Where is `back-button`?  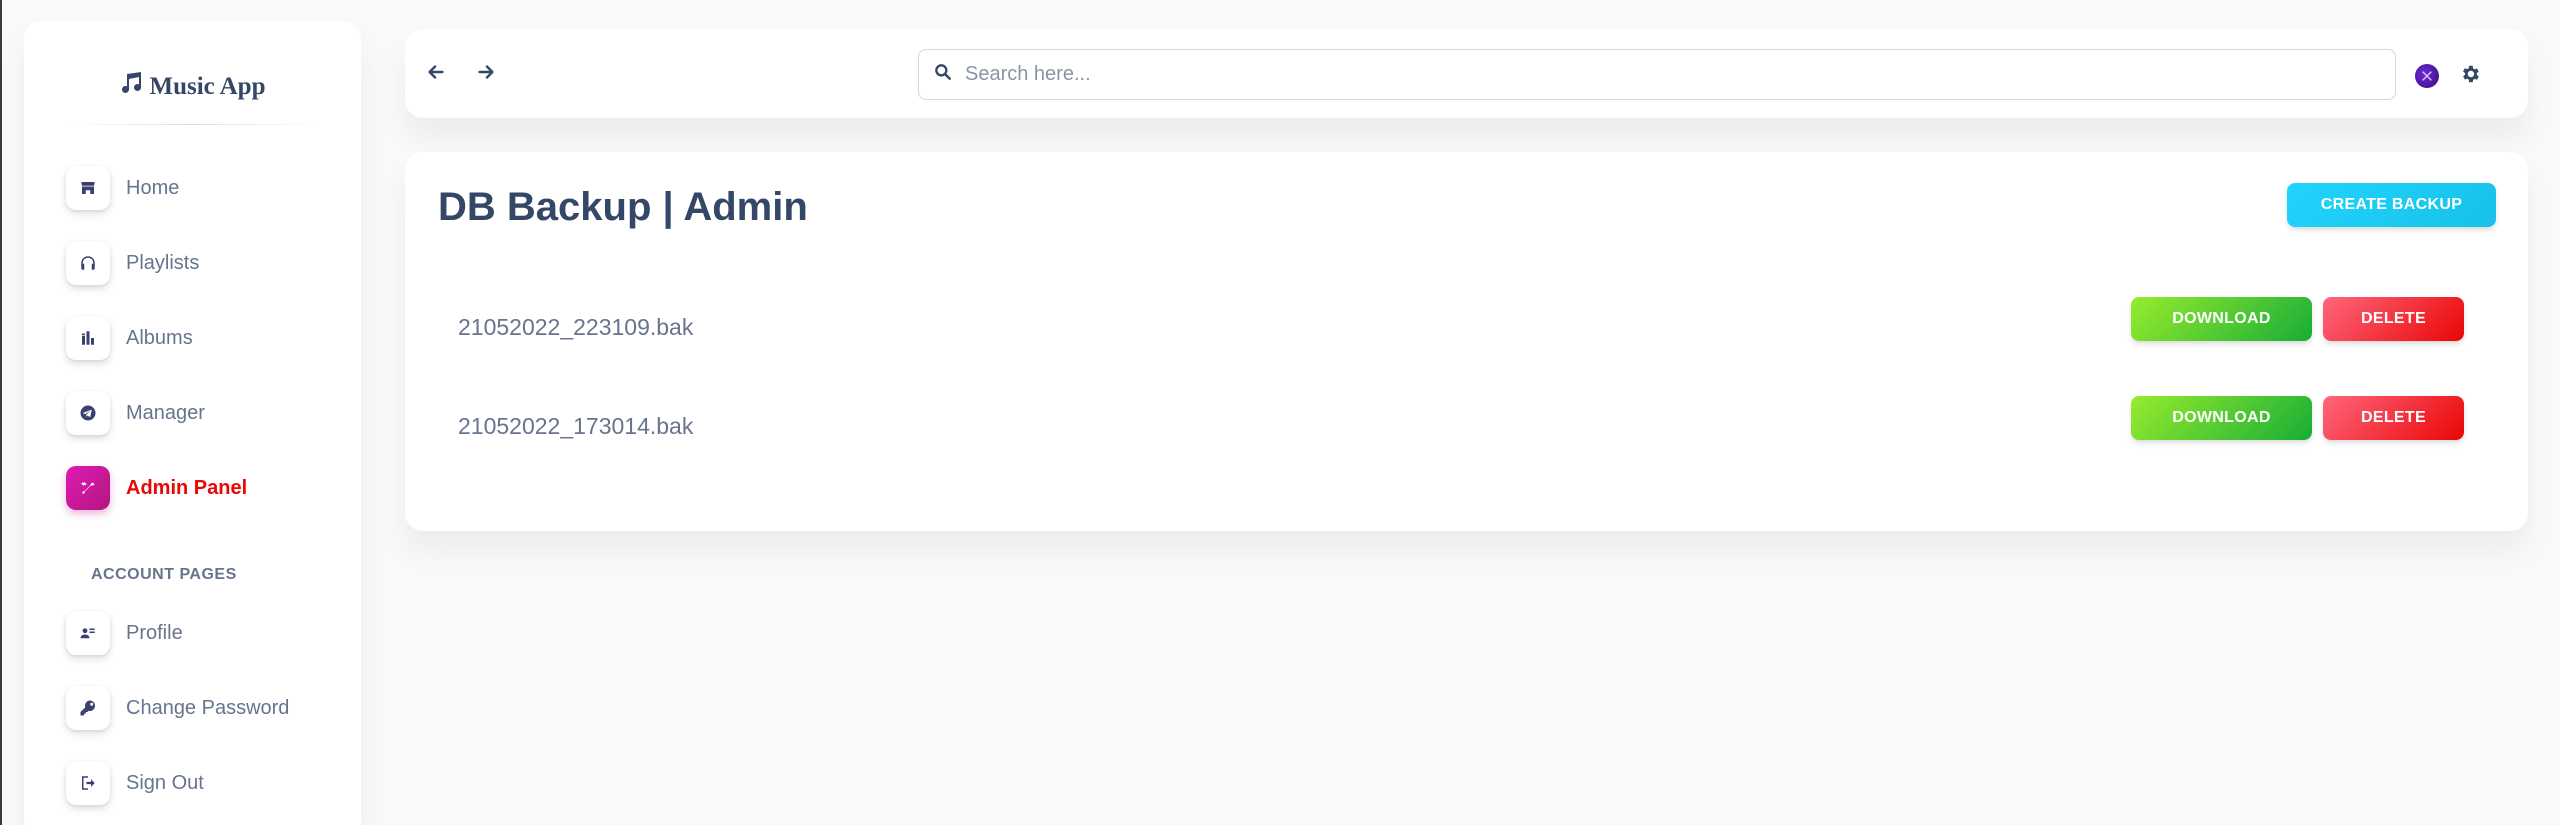
back-button is located at coordinates (436, 74).